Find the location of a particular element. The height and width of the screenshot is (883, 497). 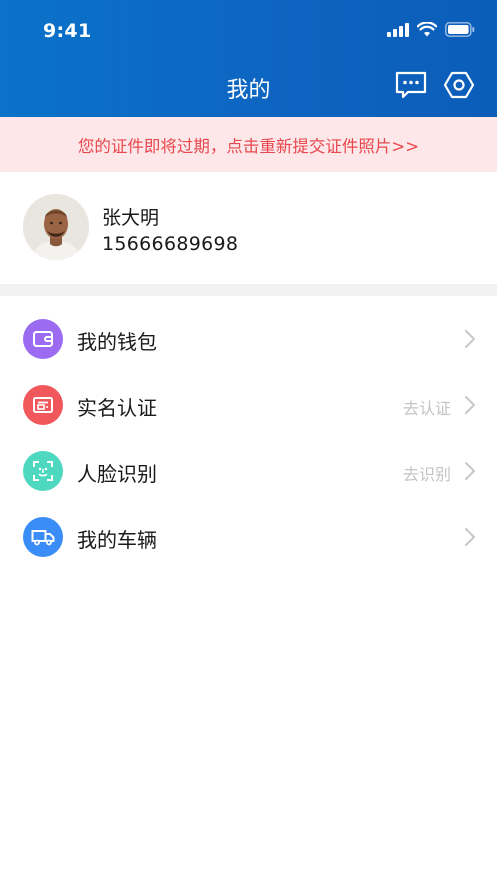

menu-item-label: 实名认证 is located at coordinates (117, 408).